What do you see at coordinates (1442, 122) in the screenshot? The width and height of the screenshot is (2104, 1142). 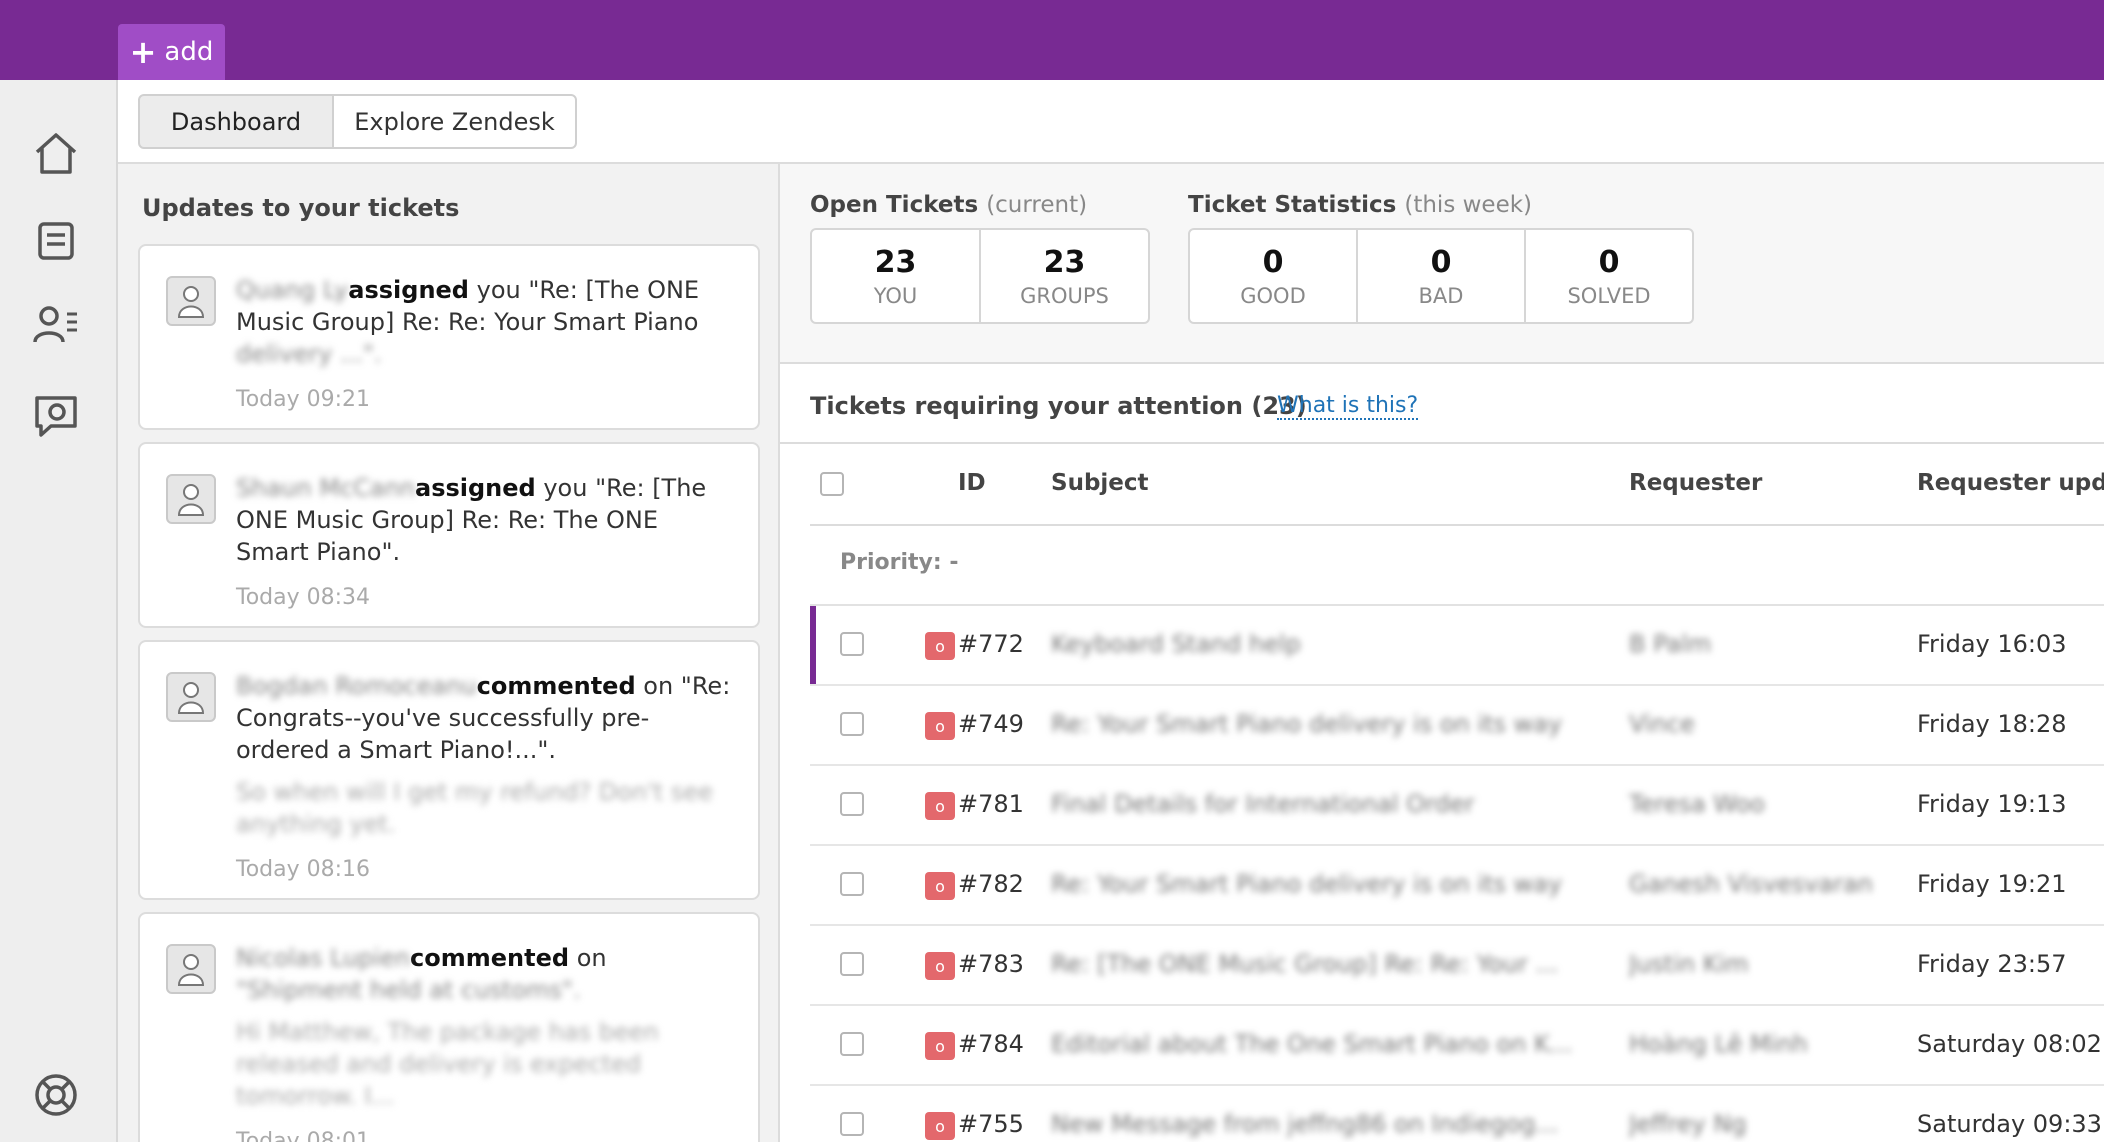 I see `right-toolbar` at bounding box center [1442, 122].